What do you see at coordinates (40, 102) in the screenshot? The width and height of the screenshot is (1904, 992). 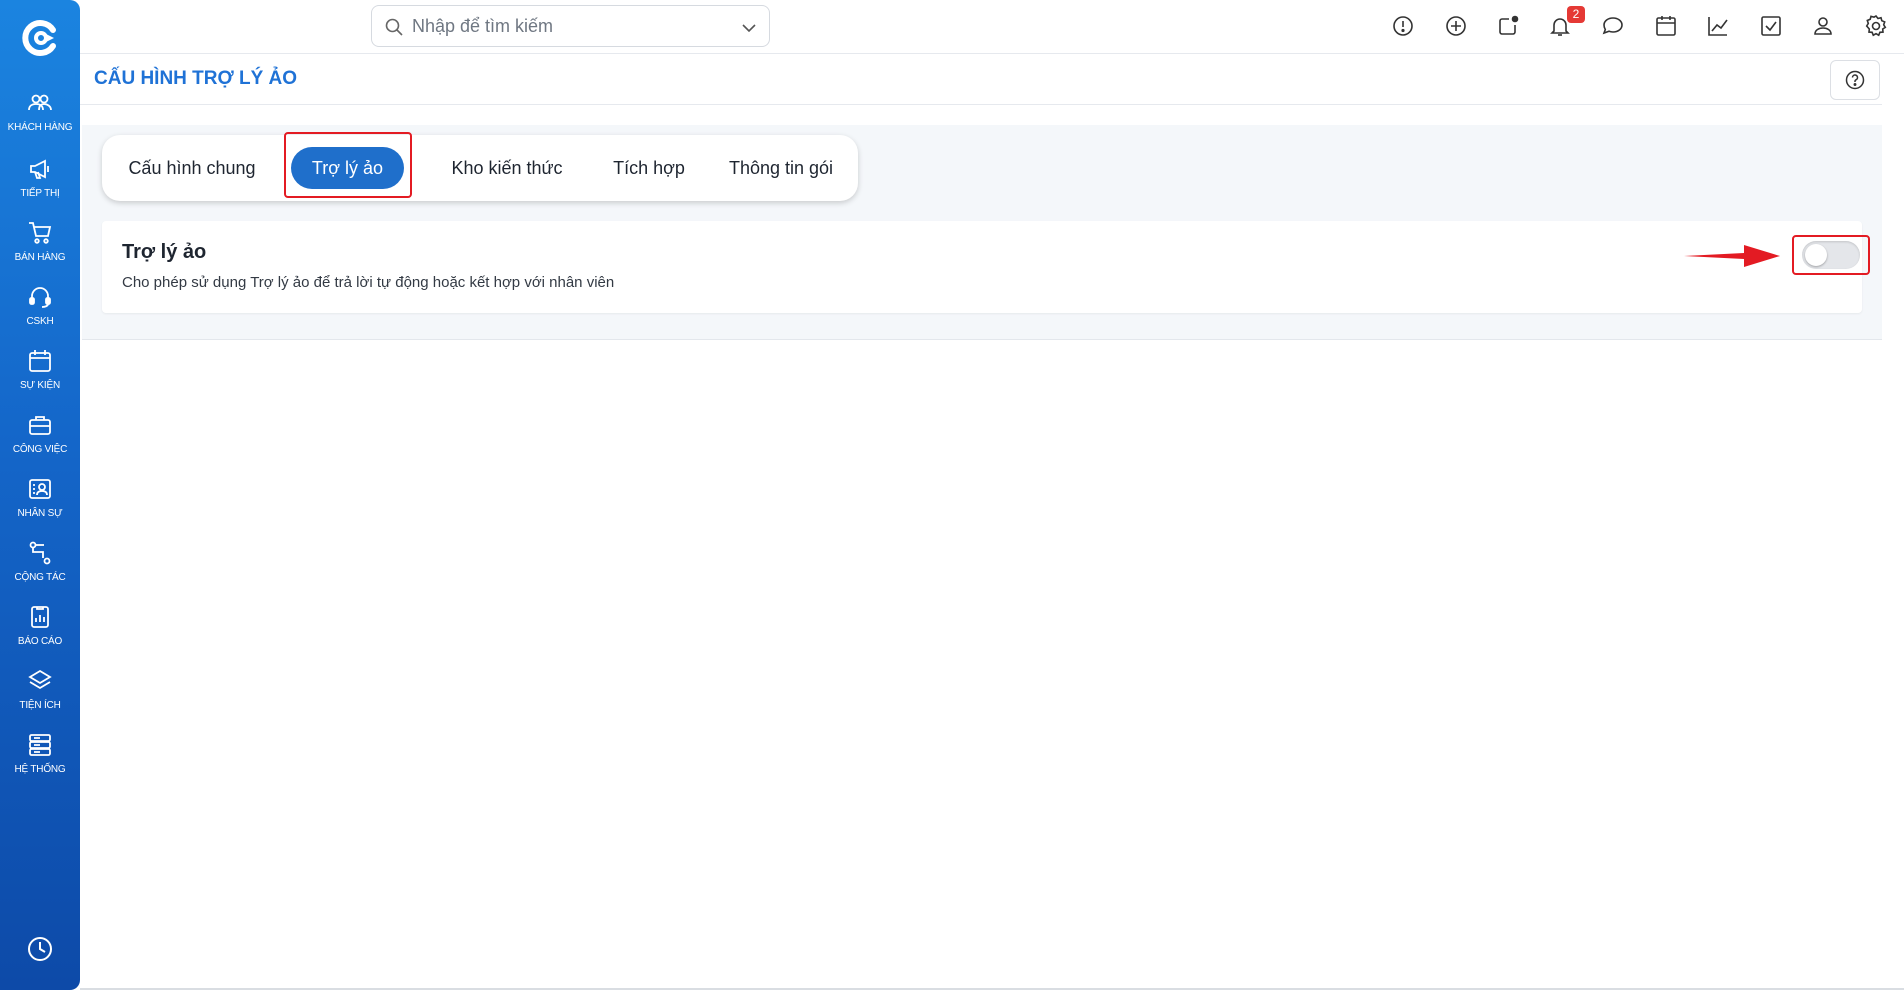 I see `users-icon` at bounding box center [40, 102].